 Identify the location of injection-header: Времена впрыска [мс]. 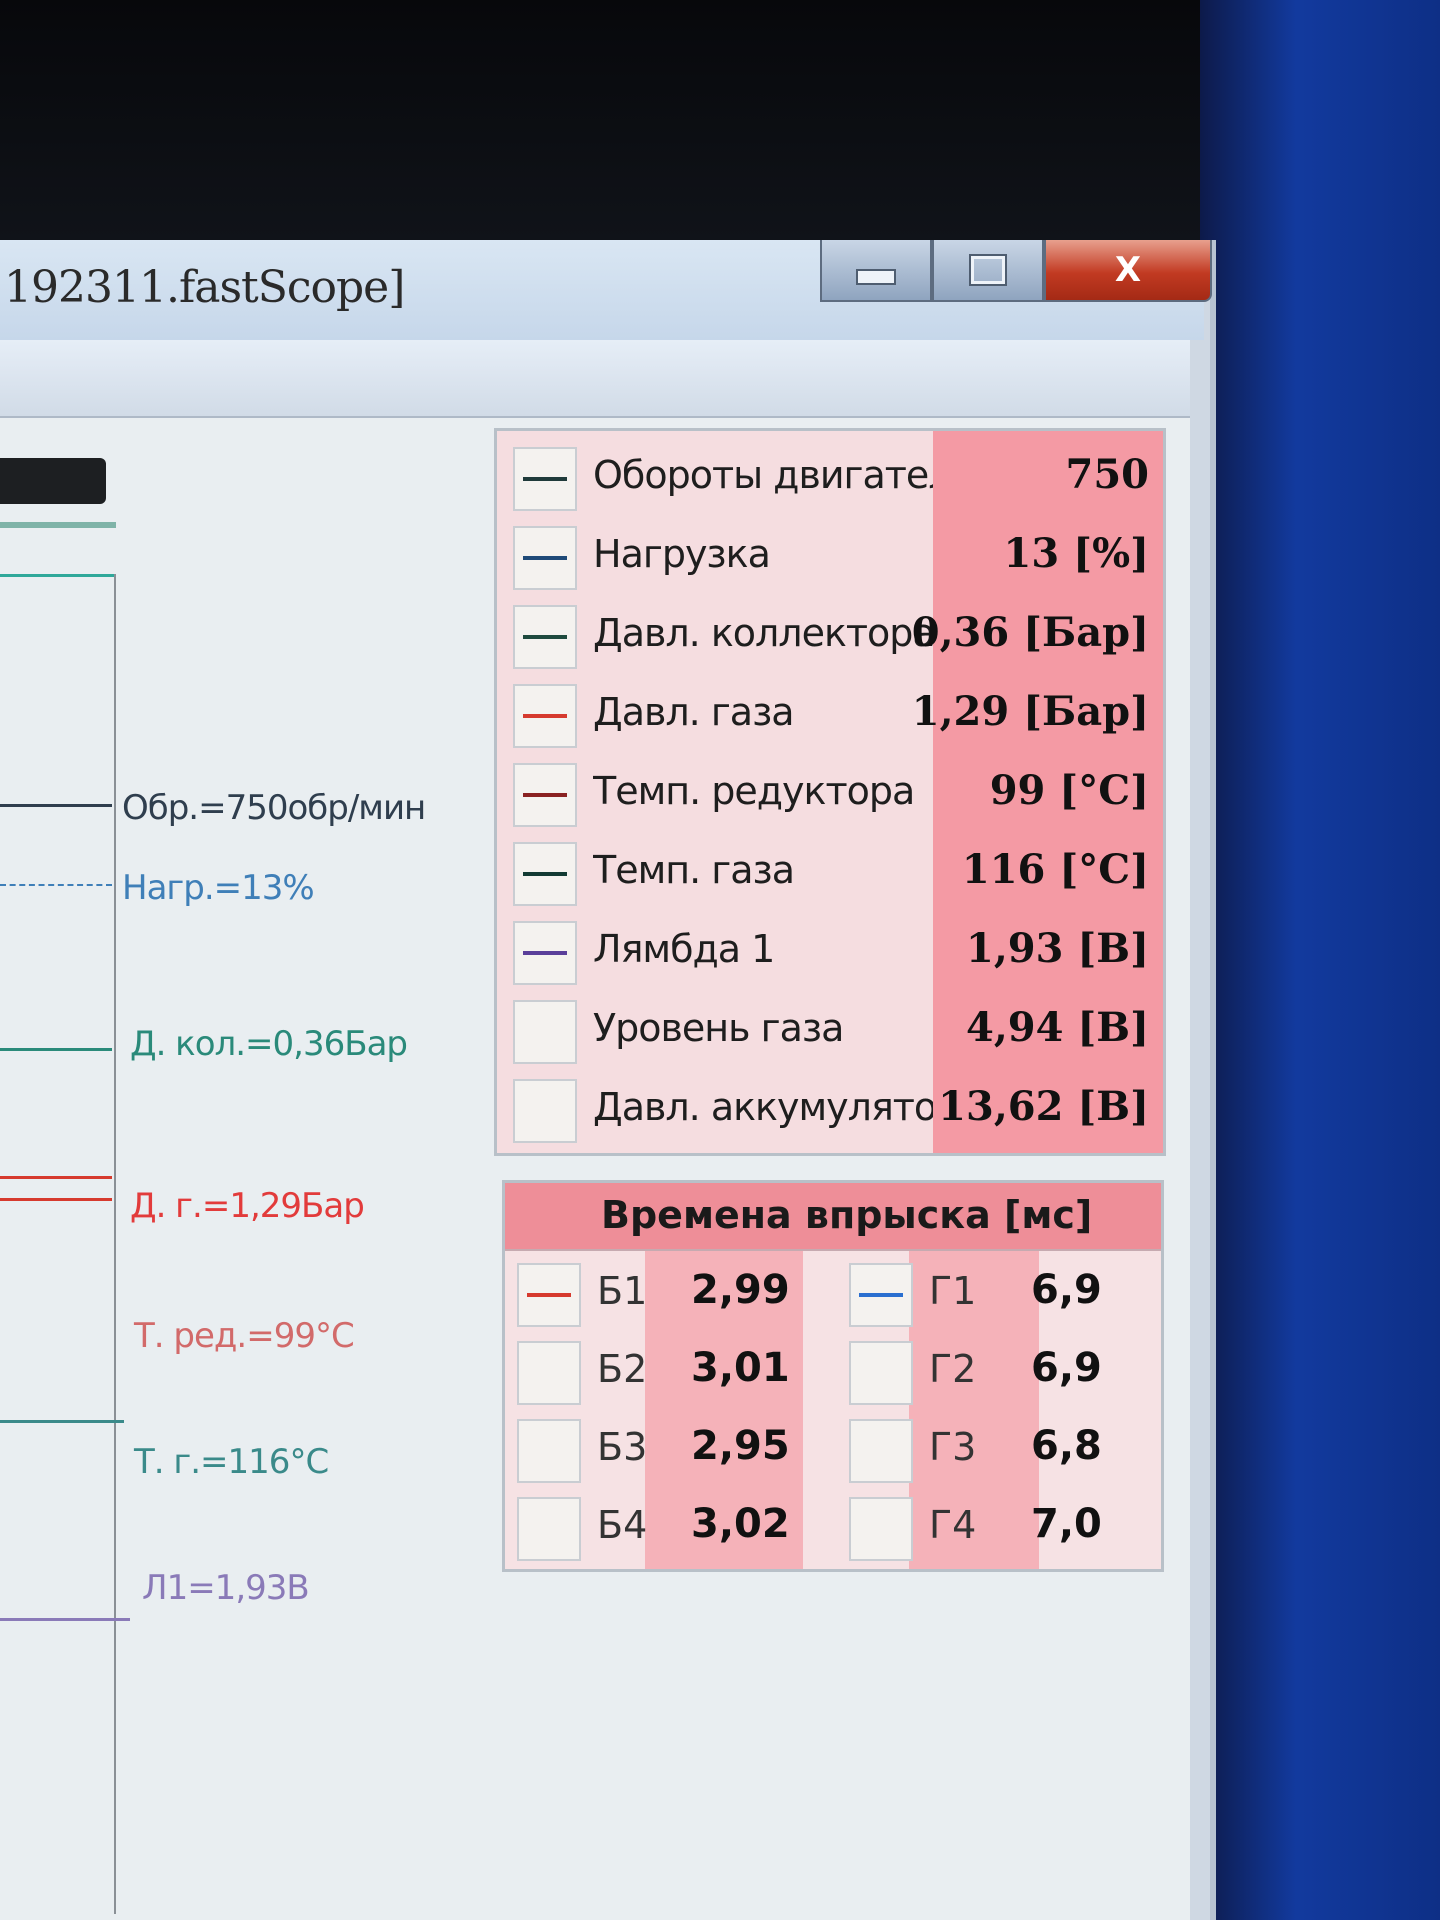
(833, 1217).